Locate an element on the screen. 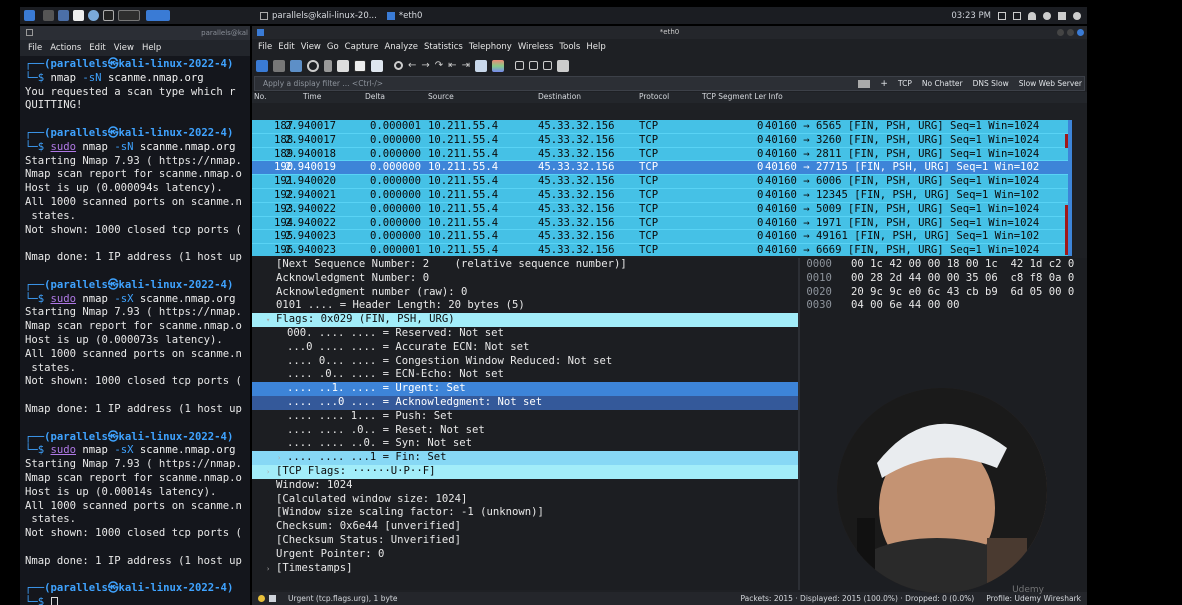 The height and width of the screenshot is (605, 1182). save-file-icon is located at coordinates (343, 65).